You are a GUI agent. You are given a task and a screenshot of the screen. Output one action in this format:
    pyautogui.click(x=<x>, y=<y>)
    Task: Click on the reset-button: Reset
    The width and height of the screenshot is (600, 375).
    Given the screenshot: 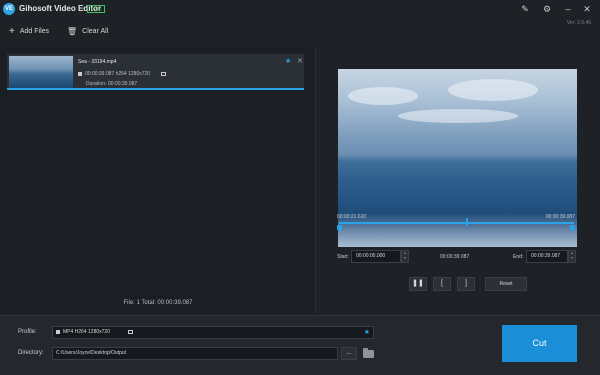 What is the action you would take?
    pyautogui.click(x=506, y=284)
    